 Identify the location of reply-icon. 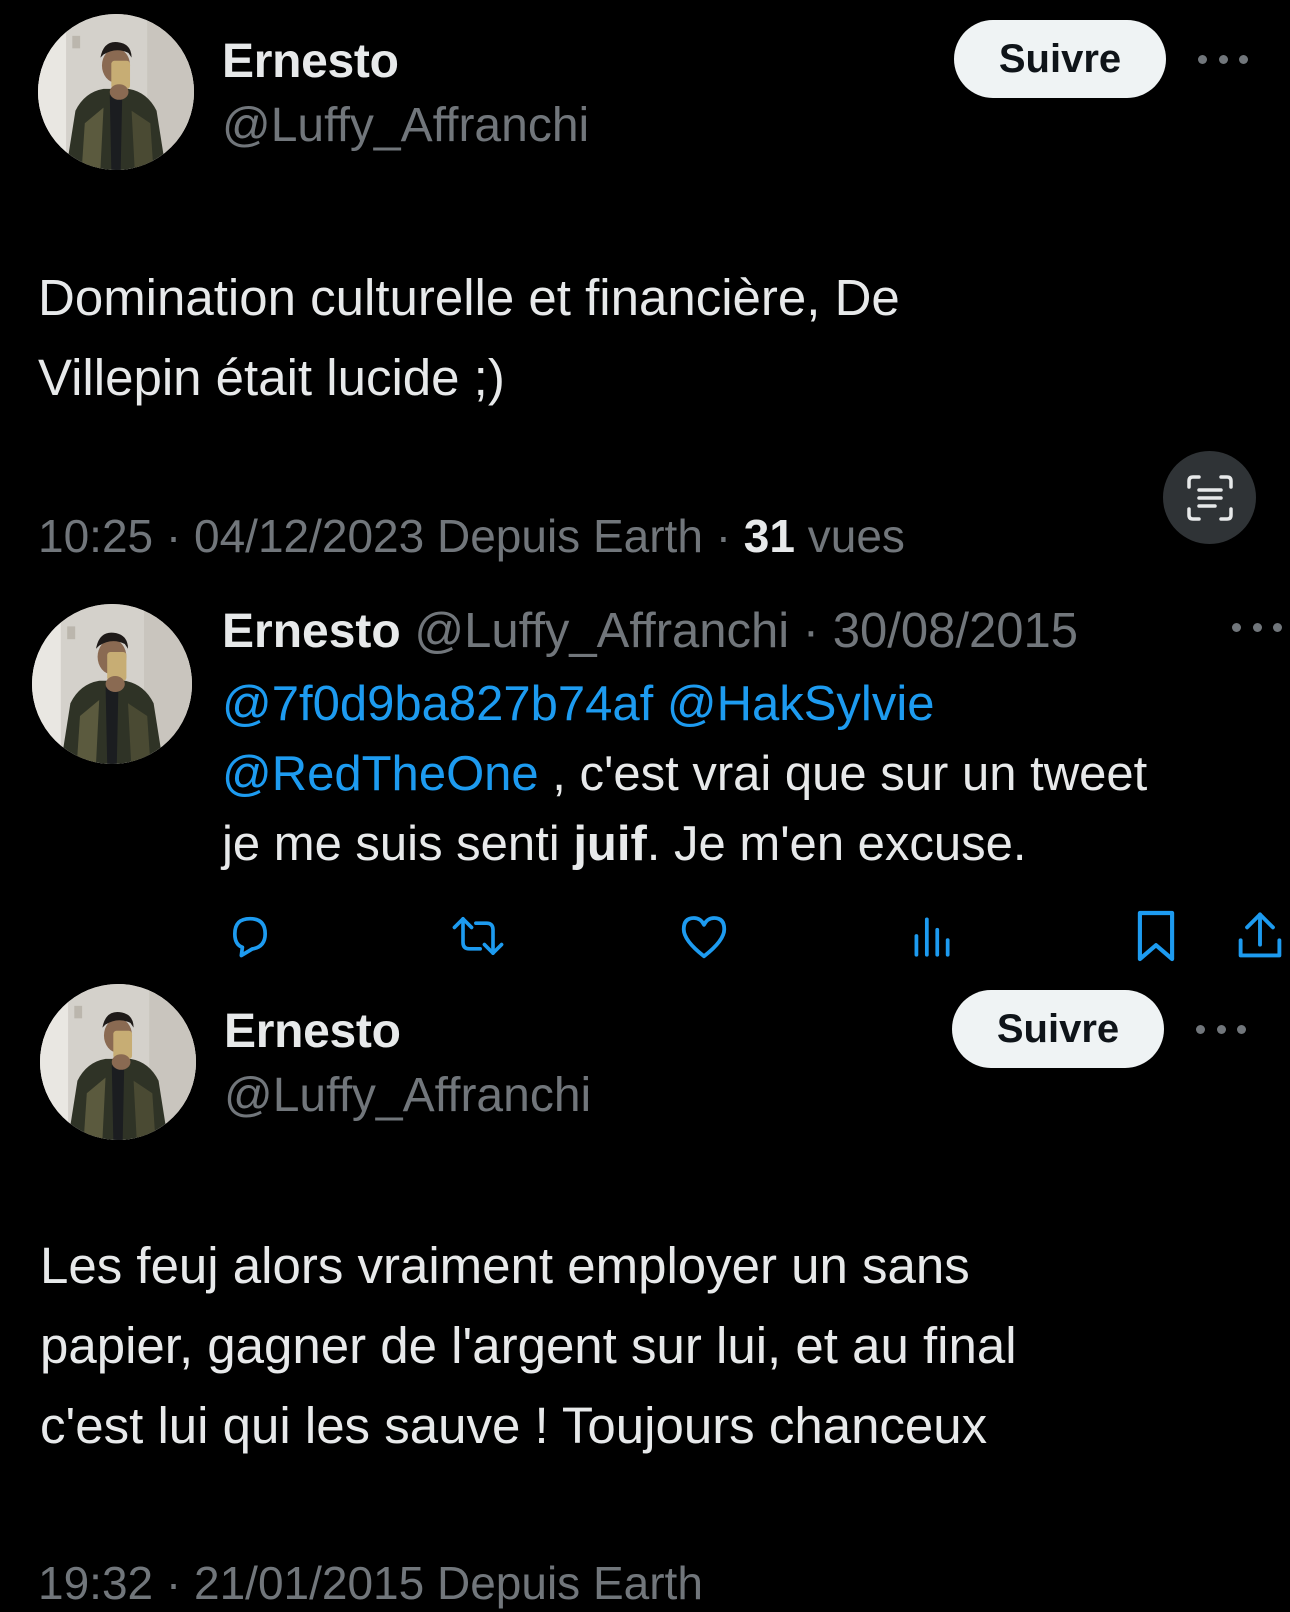
(250, 936).